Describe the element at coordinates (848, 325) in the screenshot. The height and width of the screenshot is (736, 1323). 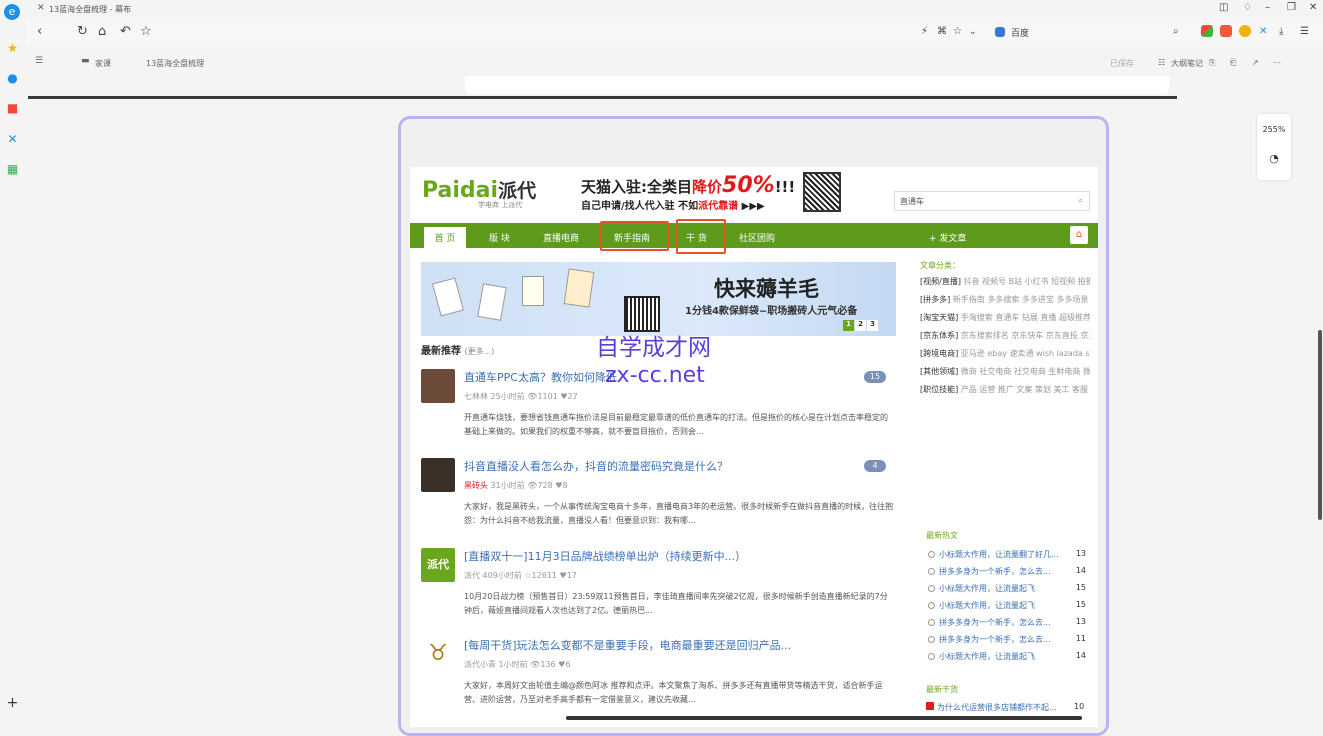
I see `ad-page-1: 1` at that location.